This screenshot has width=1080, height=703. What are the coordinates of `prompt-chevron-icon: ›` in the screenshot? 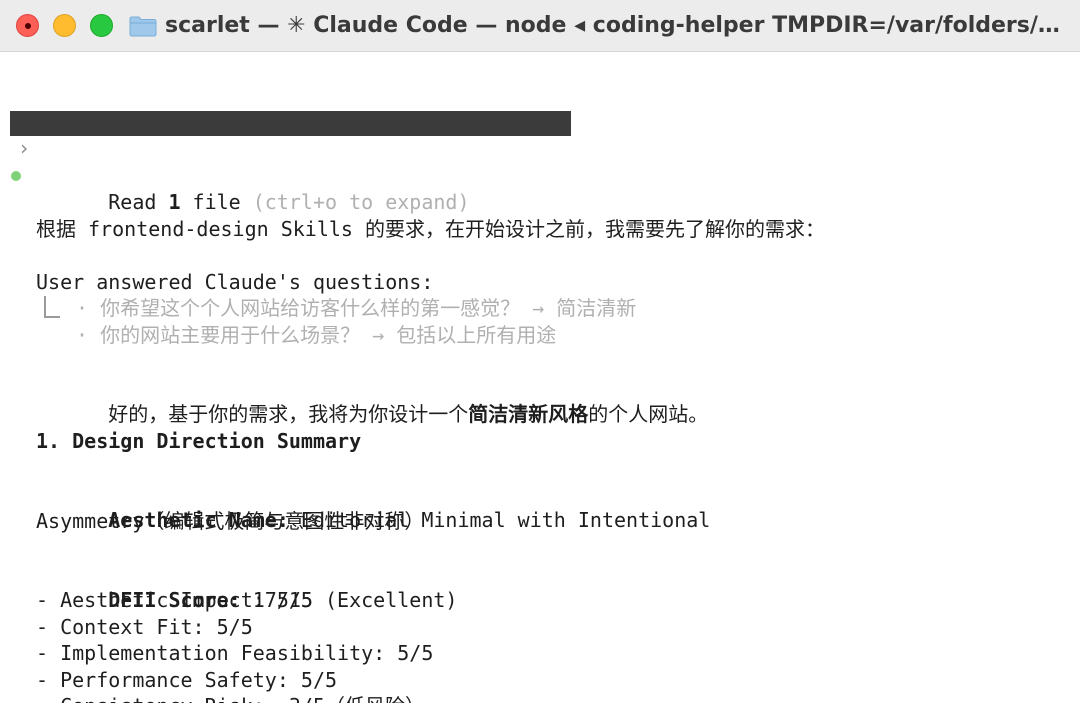 It's located at (24, 148).